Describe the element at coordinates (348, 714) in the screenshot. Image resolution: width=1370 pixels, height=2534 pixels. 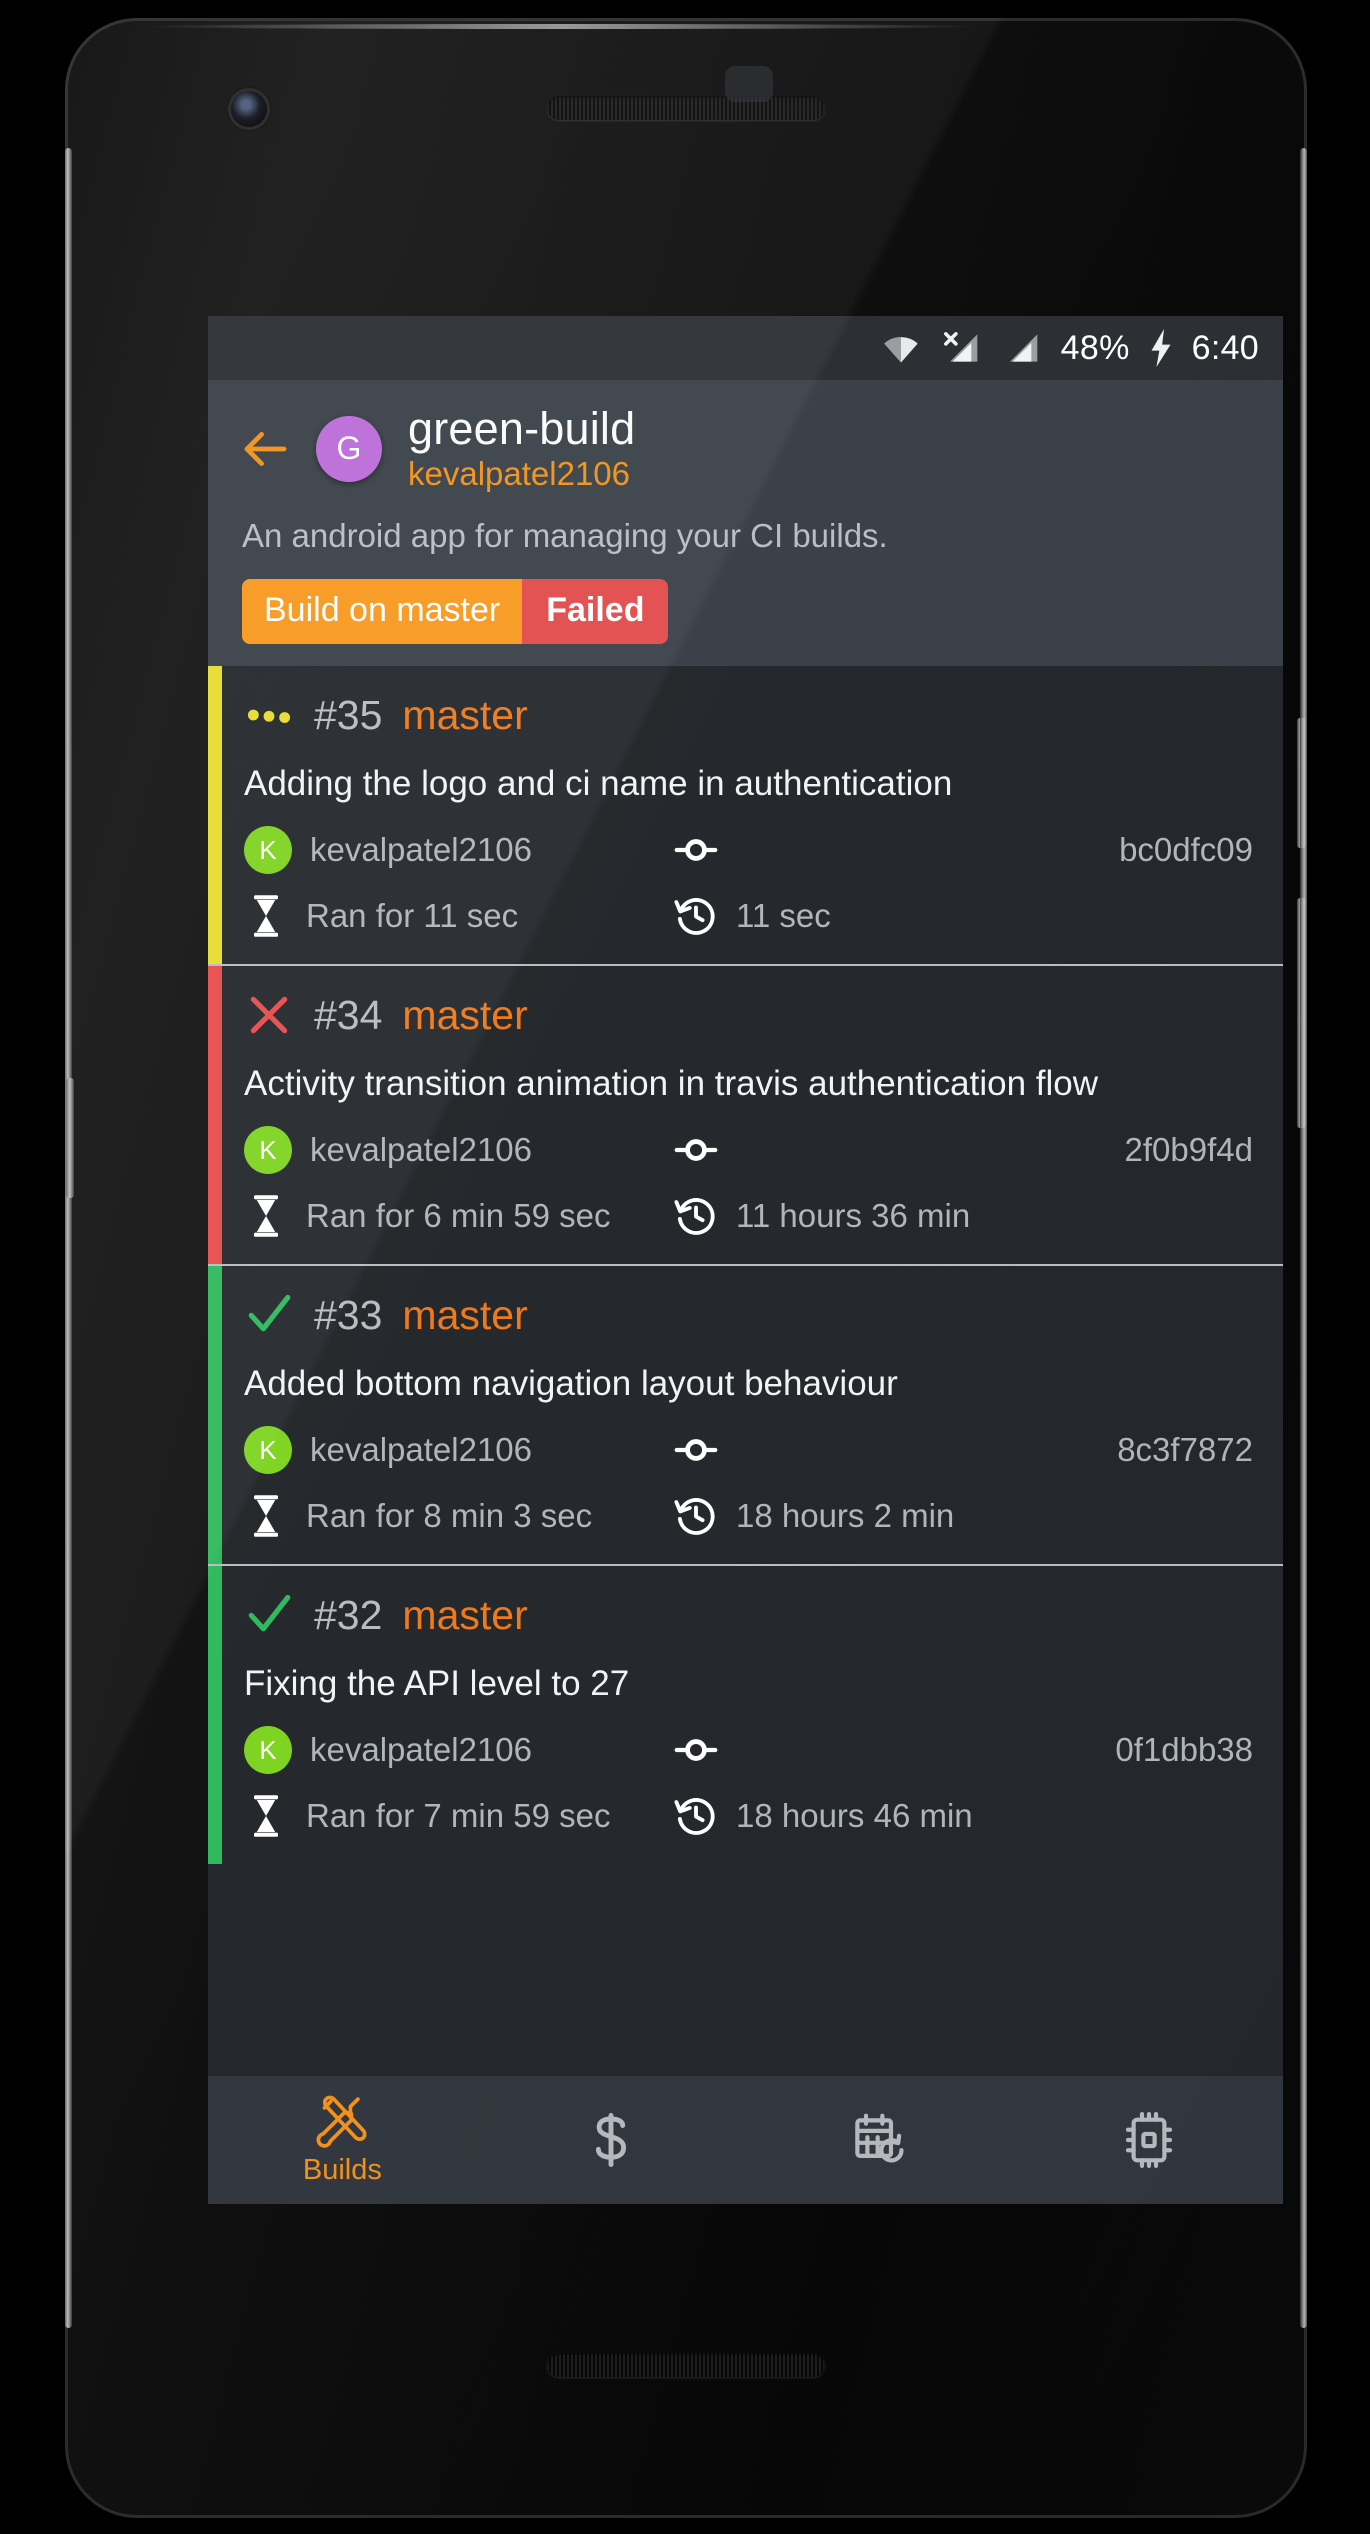
I see `build-number-label: #35` at that location.